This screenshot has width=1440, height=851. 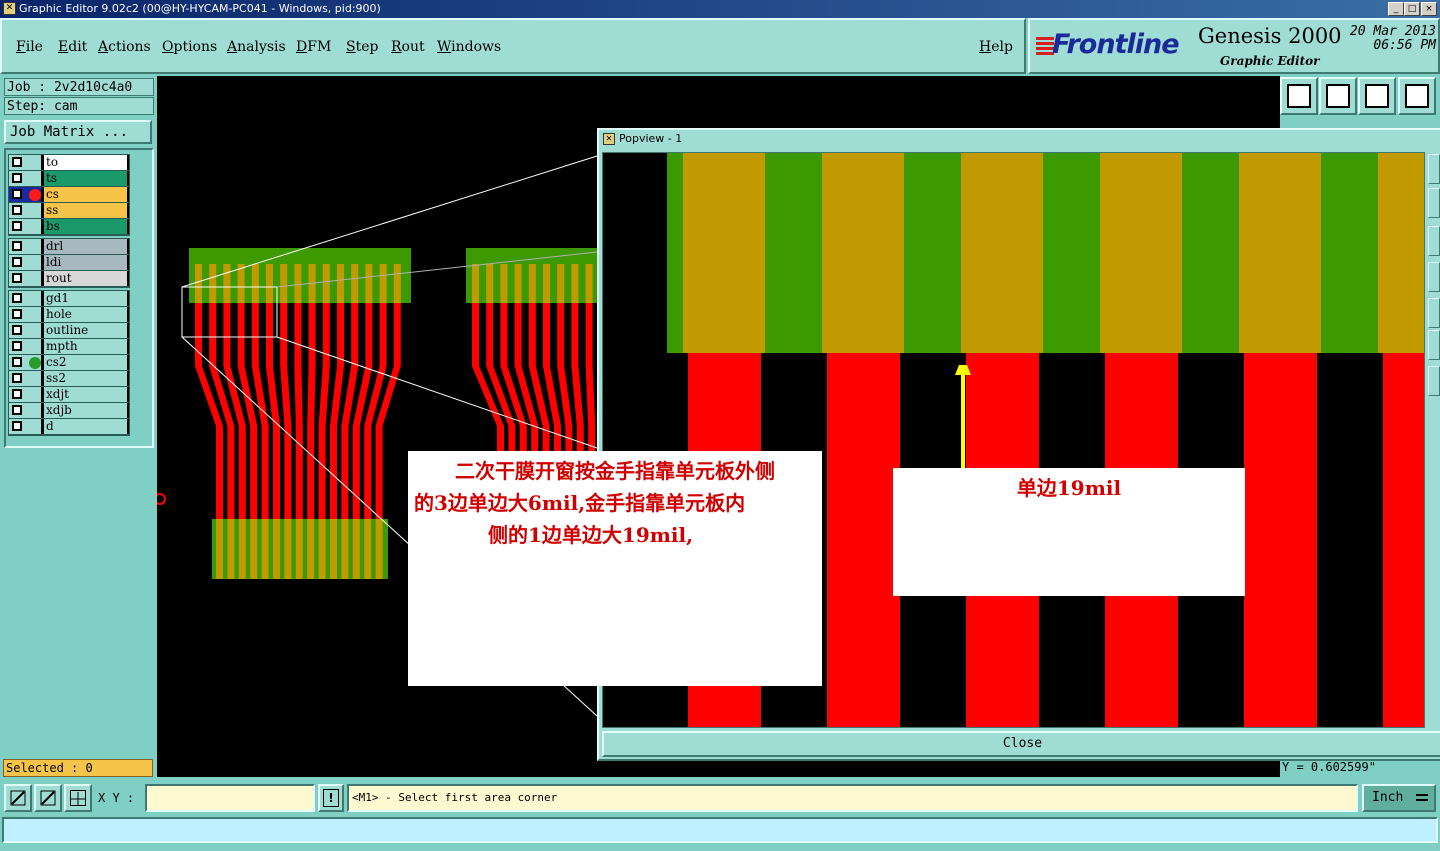 I want to click on tool-button-zoom-fit, so click(x=1417, y=96).